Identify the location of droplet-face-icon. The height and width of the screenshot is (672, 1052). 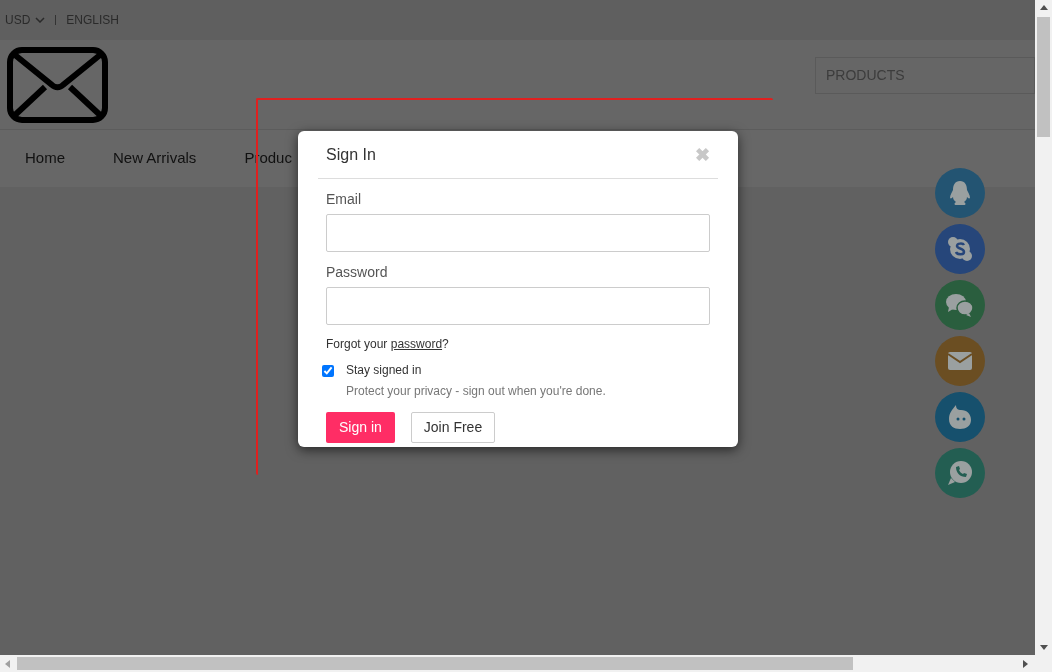
(960, 417).